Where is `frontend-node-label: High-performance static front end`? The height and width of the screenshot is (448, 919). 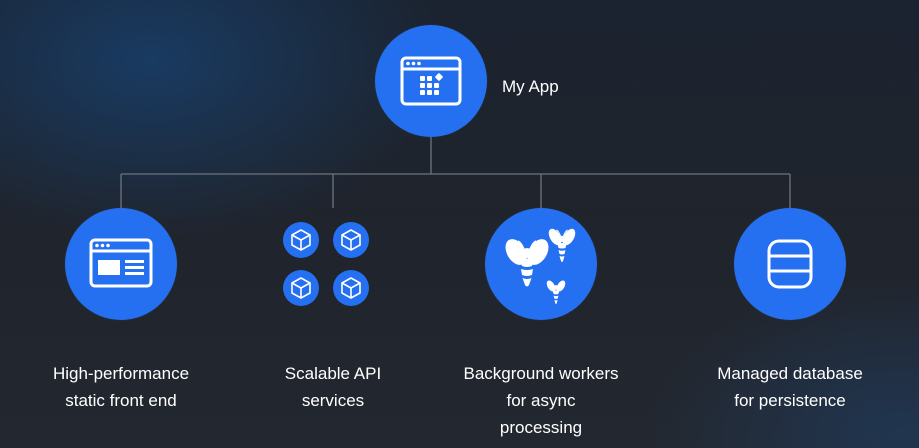 frontend-node-label: High-performance static front end is located at coordinates (121, 387).